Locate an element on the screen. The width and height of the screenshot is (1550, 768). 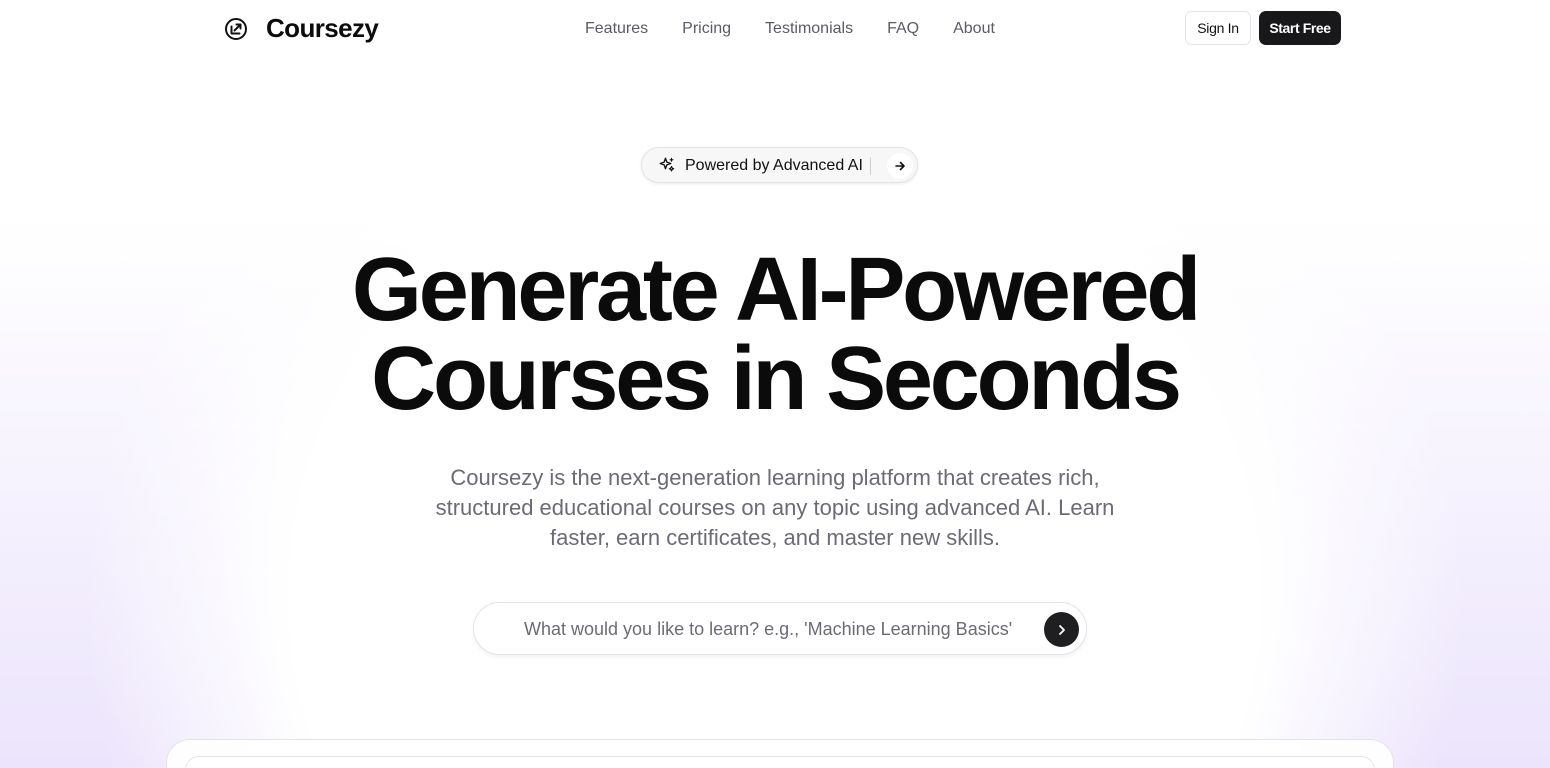
ai-badge: Powered by Advanced AI is located at coordinates (779, 165).